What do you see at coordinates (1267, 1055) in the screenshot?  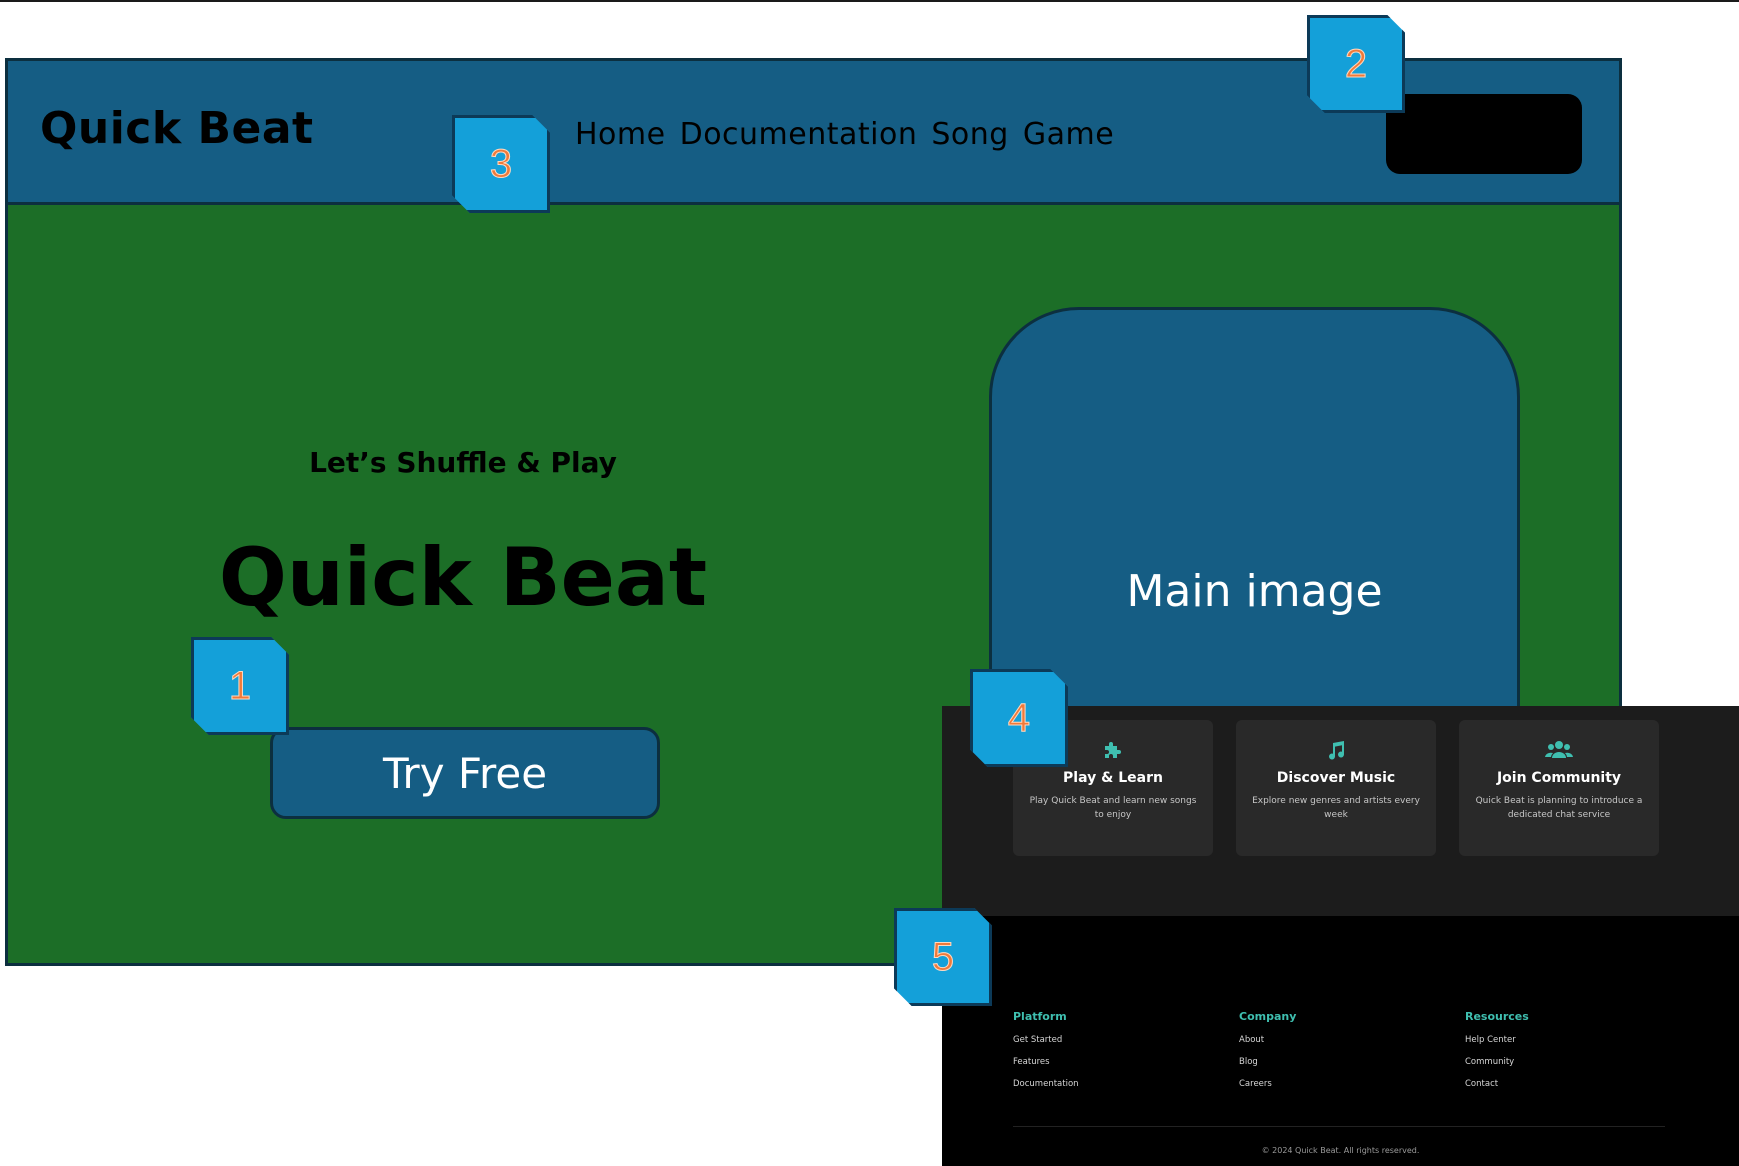 I see `footer-column-company: Company About Blog Careers` at bounding box center [1267, 1055].